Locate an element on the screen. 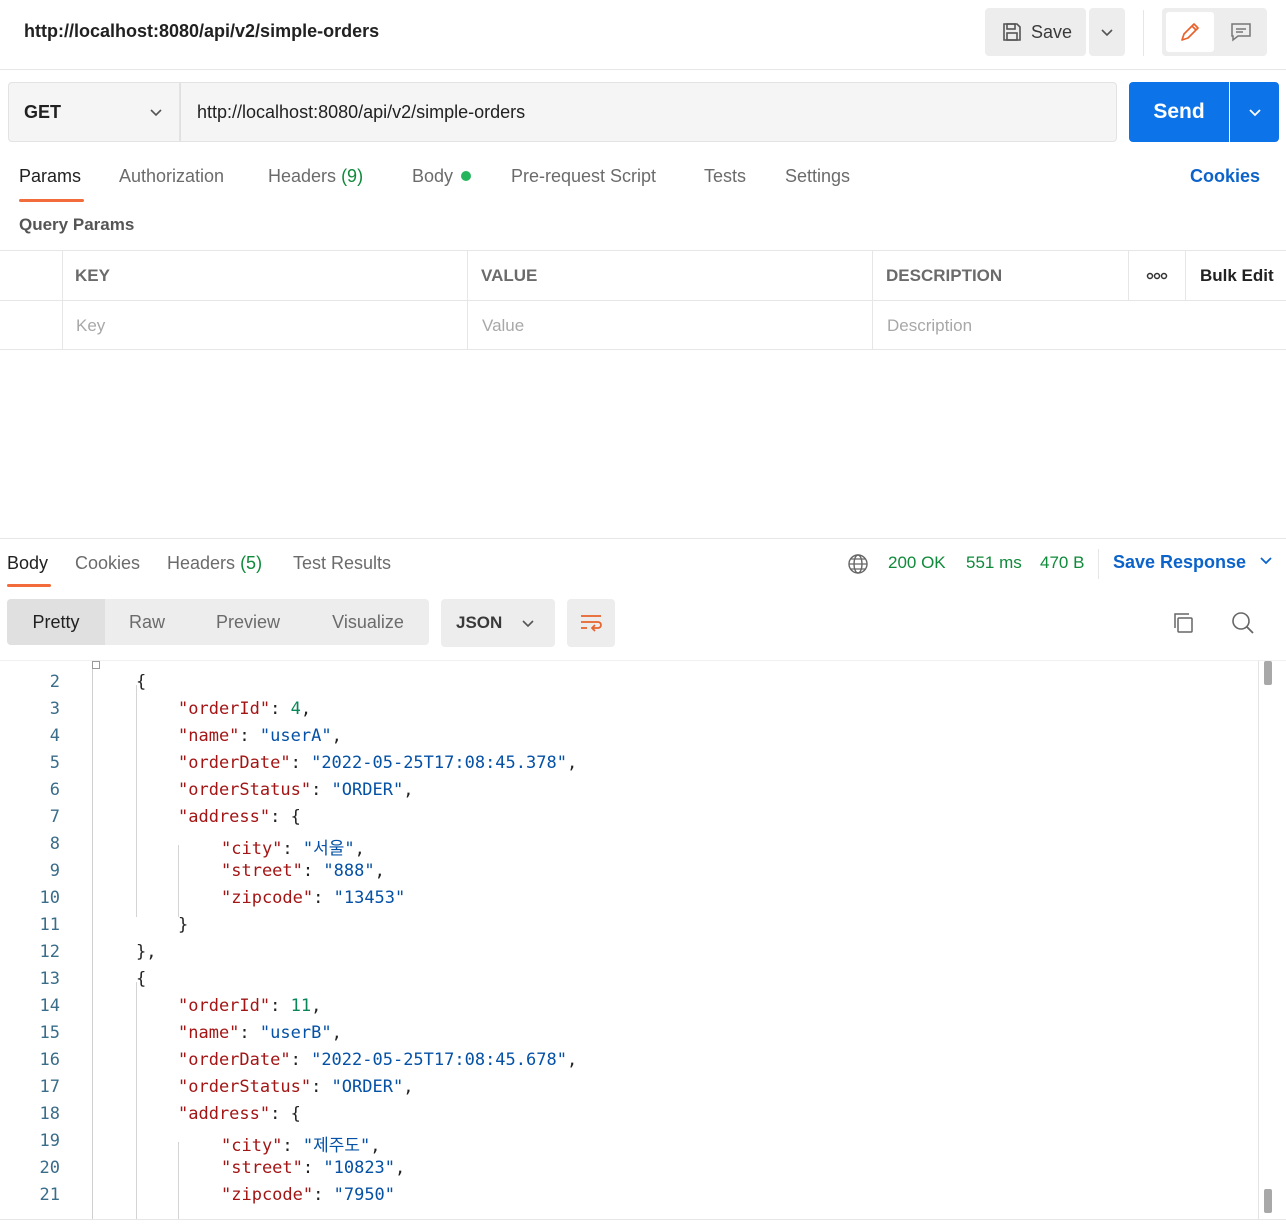  status-code: 200 OK is located at coordinates (917, 563).